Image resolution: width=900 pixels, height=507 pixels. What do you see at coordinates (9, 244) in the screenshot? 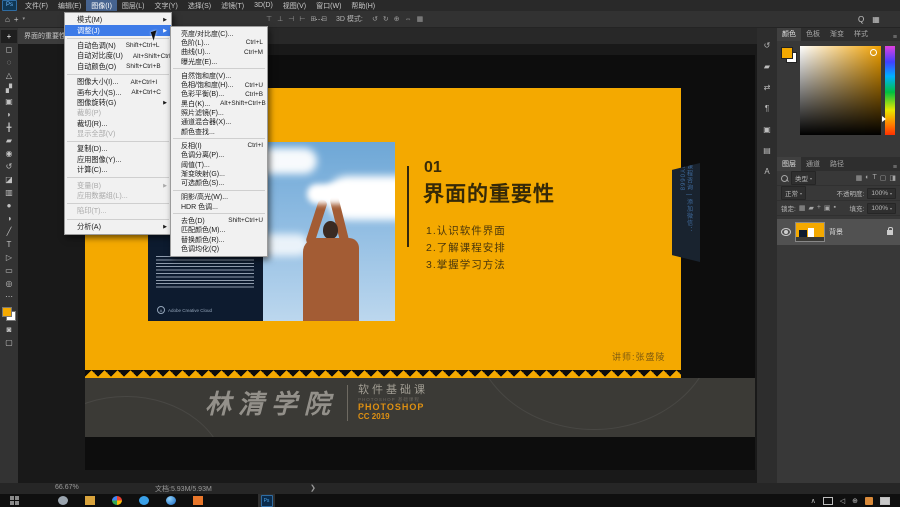
I see `type-tool: T` at bounding box center [9, 244].